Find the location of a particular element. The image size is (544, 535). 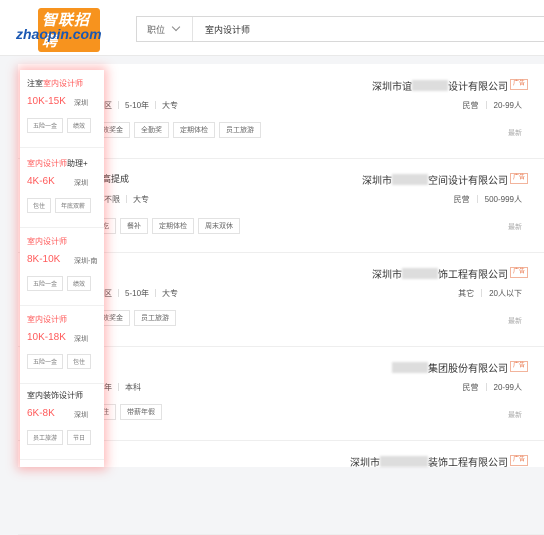

popup-tag: 年底双薪 is located at coordinates (73, 205).